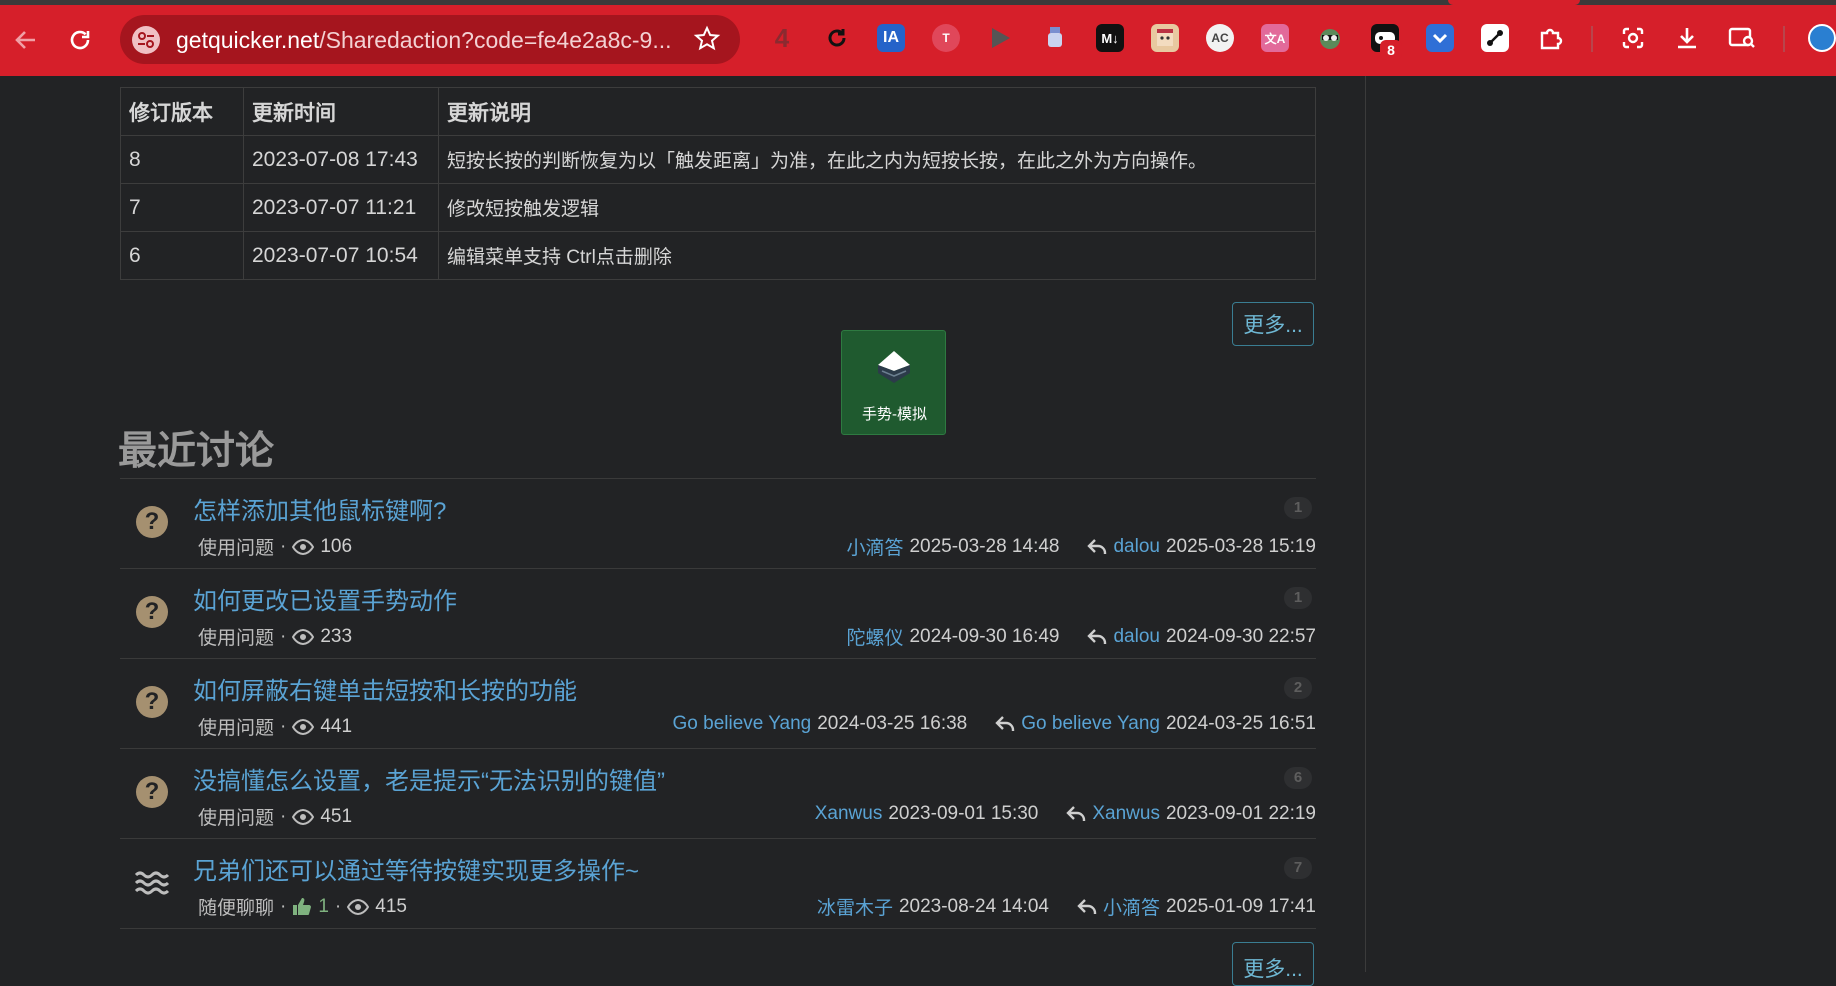 This screenshot has height=986, width=1836. What do you see at coordinates (341, 159) in the screenshot?
I see `revision-time: 2023-07-08 17:43` at bounding box center [341, 159].